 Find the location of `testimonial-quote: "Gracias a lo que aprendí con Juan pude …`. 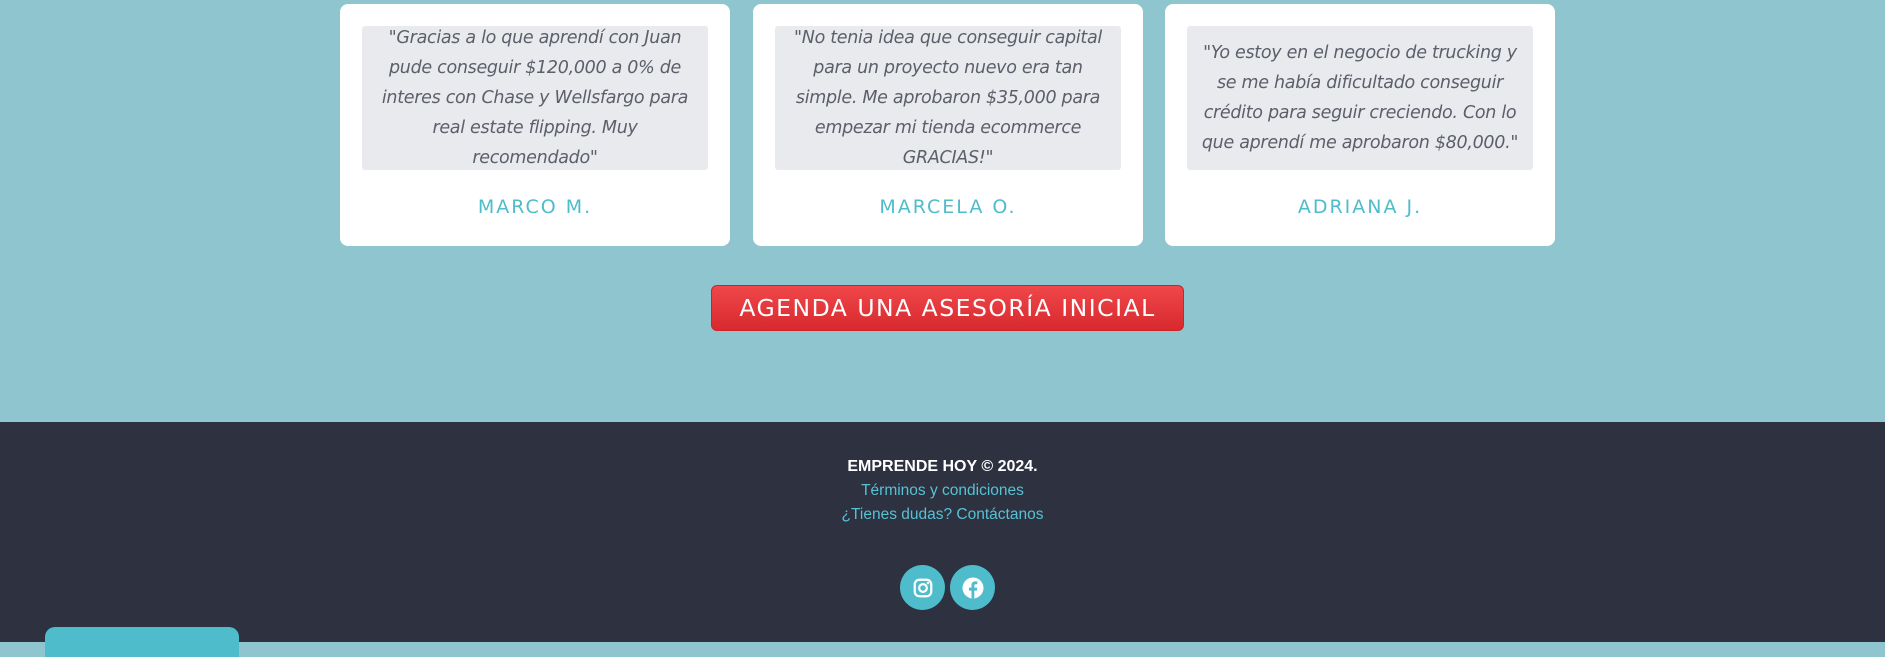

testimonial-quote: "Gracias a lo que aprendí con Juan pude … is located at coordinates (535, 98).